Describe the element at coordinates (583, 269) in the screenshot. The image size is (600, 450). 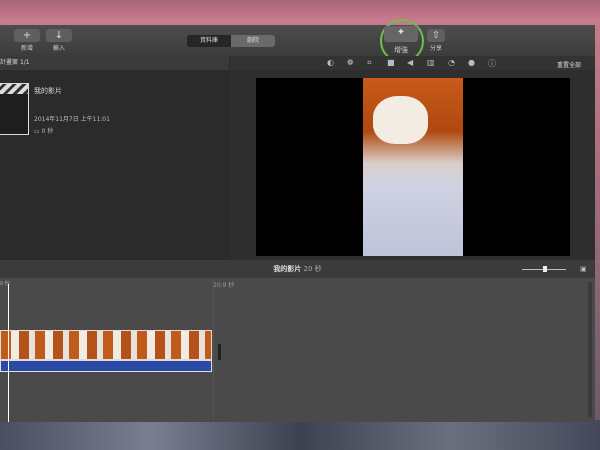
I see `clip-appearance-icon: ▣` at that location.